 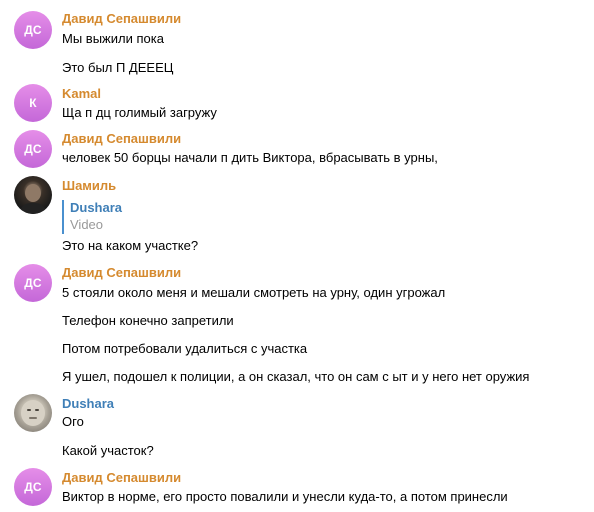 I want to click on reply-accent-bar, so click(x=63, y=217).